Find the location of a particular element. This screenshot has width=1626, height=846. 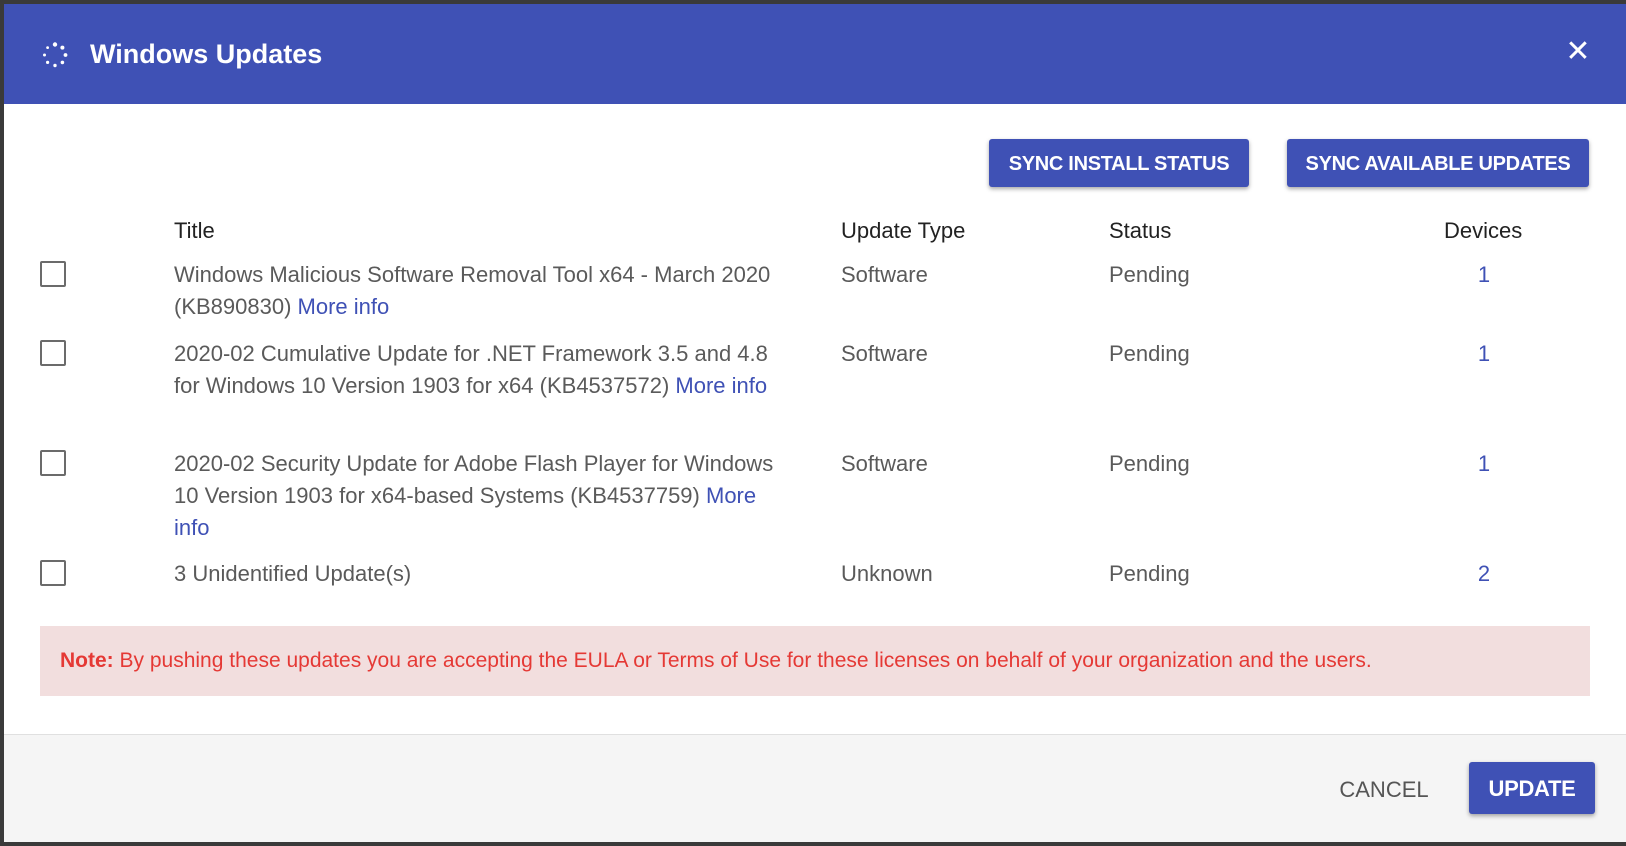

column-header-status: Status is located at coordinates (1140, 230).